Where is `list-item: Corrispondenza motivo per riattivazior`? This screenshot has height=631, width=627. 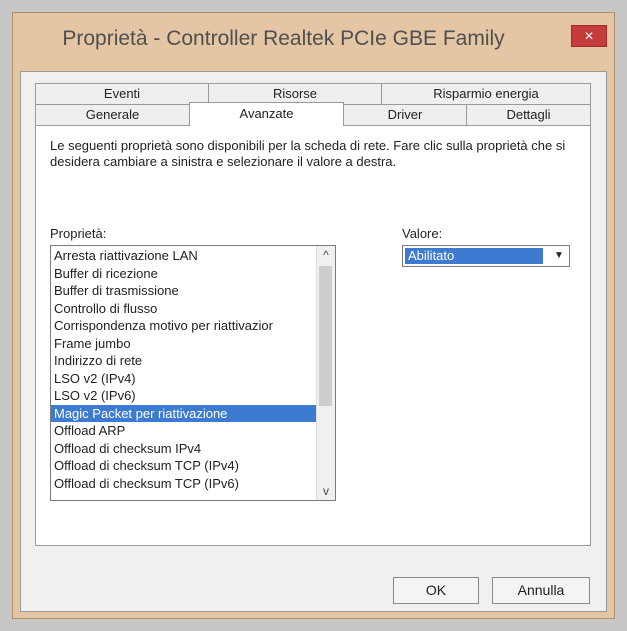 list-item: Corrispondenza motivo per riattivazior is located at coordinates (184, 326).